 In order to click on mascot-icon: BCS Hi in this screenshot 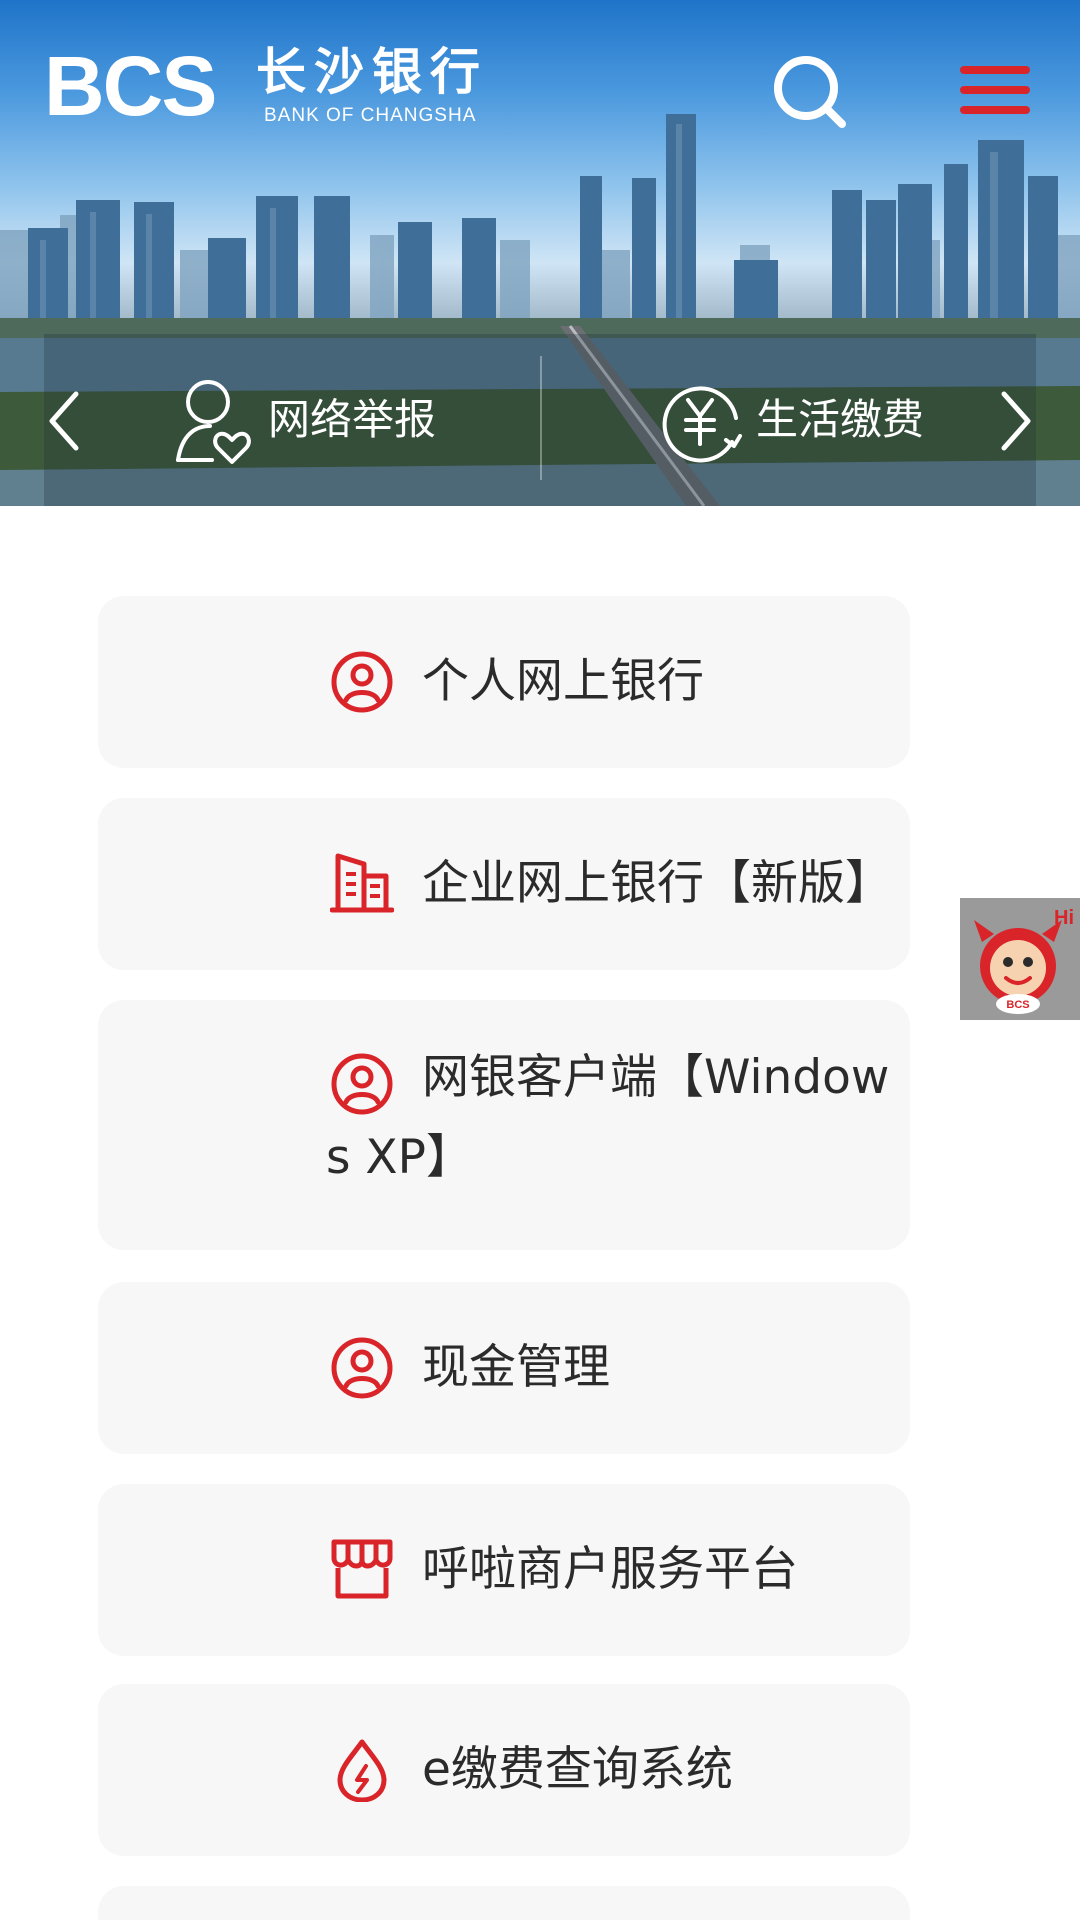, I will do `click(1024, 960)`.